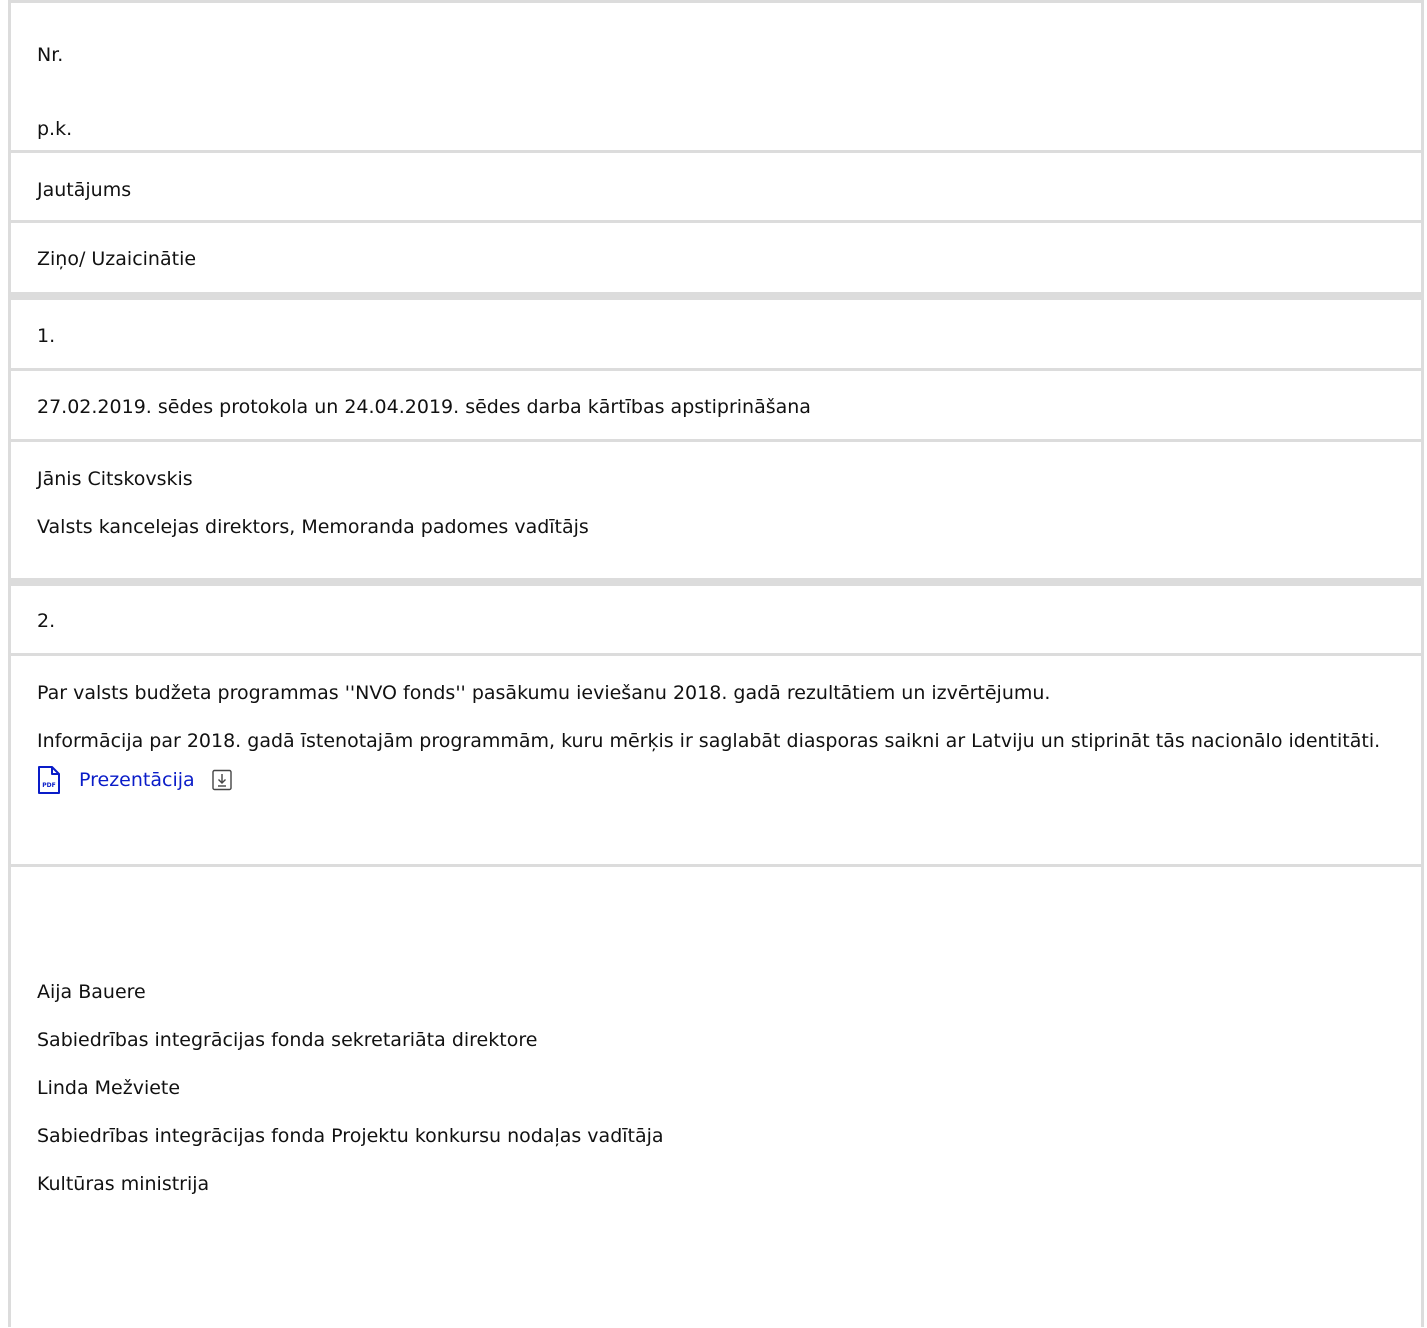 The image size is (1427, 1328). What do you see at coordinates (222, 780) in the screenshot?
I see `download-icon` at bounding box center [222, 780].